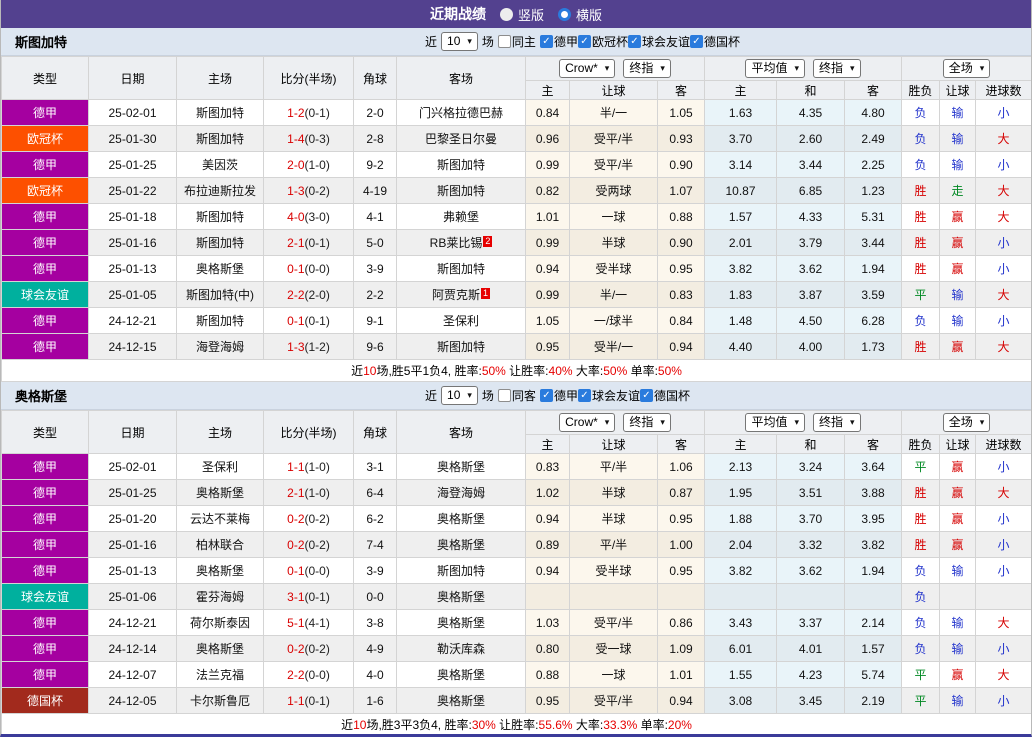 Image resolution: width=1032 pixels, height=737 pixels. I want to click on odds-final-select: 终指 ▾, so click(647, 68).